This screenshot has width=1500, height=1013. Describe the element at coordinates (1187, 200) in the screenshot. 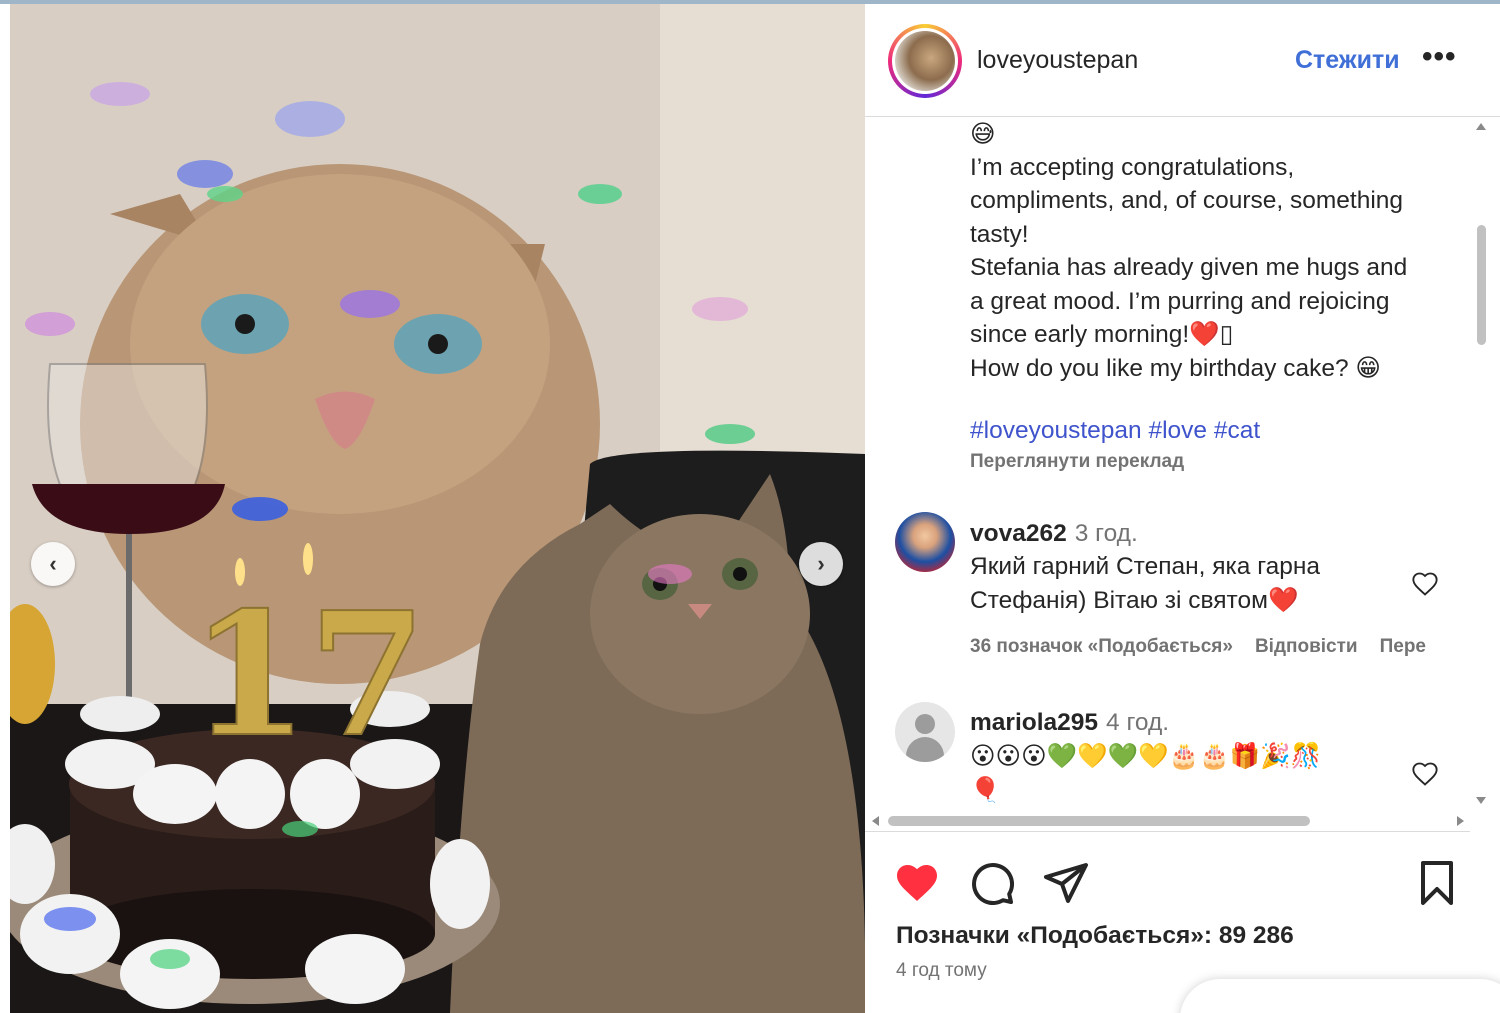

I see `caption-line: compliments, and, of course, something` at that location.